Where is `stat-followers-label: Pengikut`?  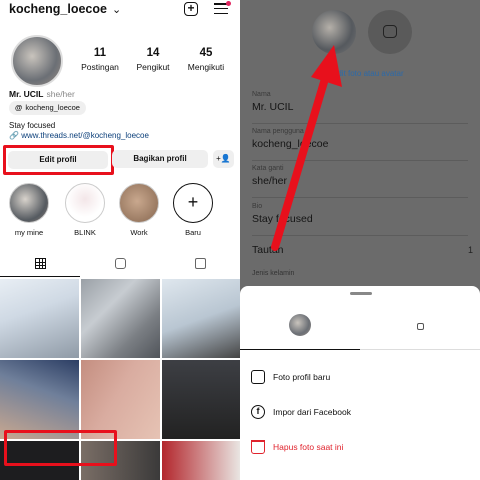
stat-followers-label: Pengikut is located at coordinates (153, 67).